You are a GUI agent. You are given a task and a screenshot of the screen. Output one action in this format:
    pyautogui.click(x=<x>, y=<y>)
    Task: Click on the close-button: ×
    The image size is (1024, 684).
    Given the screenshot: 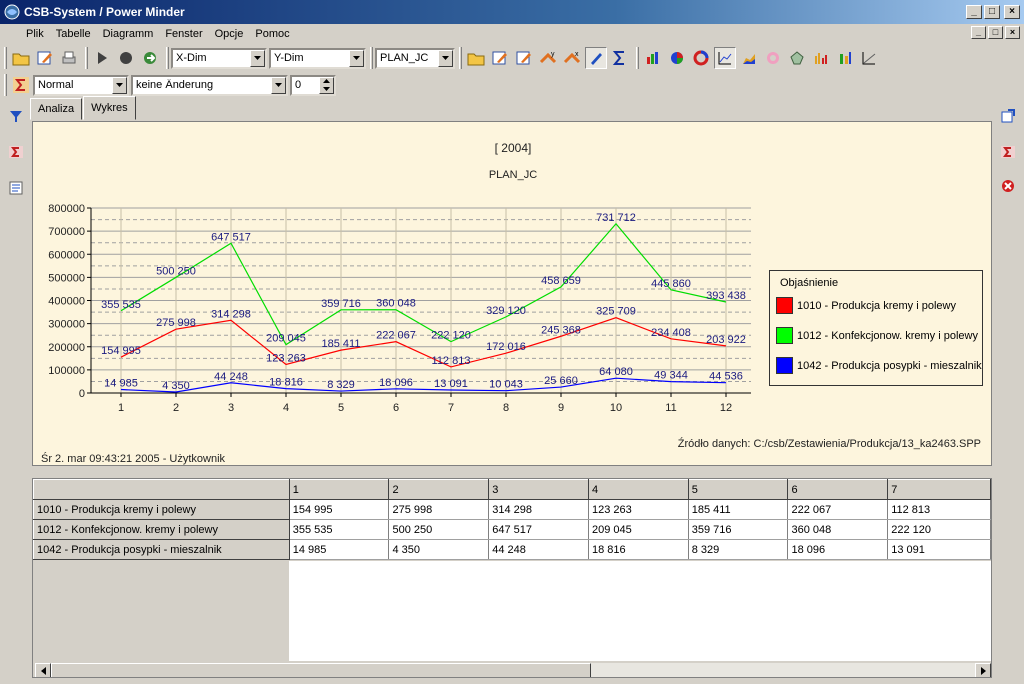 What is the action you would take?
    pyautogui.click(x=1012, y=12)
    